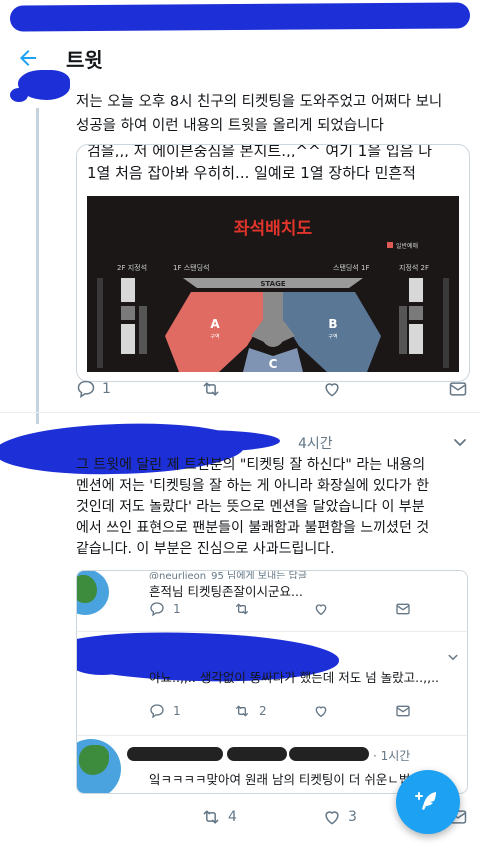 The width and height of the screenshot is (480, 853). What do you see at coordinates (230, 126) in the screenshot?
I see `tweet-line: 성공을 하여 이런 내용의 트윗을 올리게 되었습니다` at bounding box center [230, 126].